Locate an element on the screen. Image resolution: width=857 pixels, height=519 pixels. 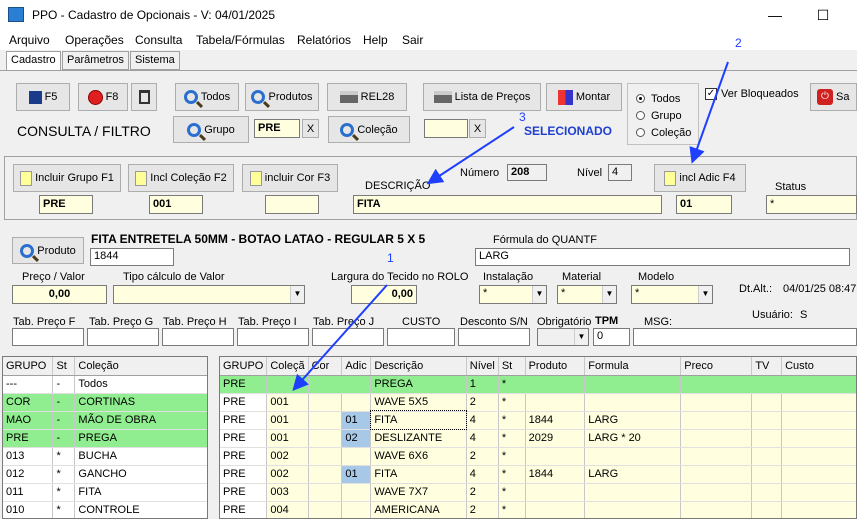
annotation-number-1: 1 is located at coordinates (390, 258).